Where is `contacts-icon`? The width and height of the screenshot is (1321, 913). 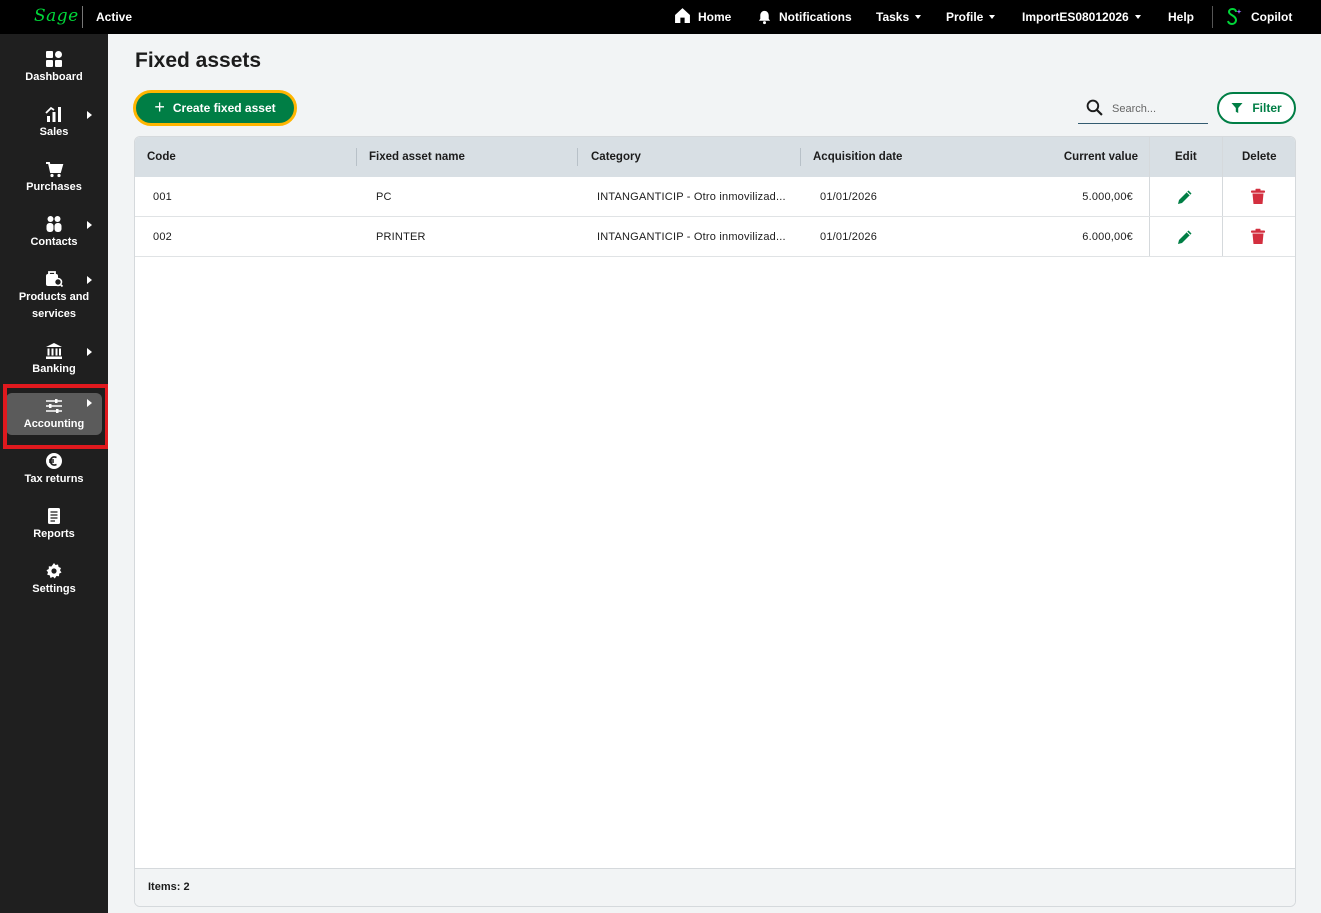 contacts-icon is located at coordinates (54, 224).